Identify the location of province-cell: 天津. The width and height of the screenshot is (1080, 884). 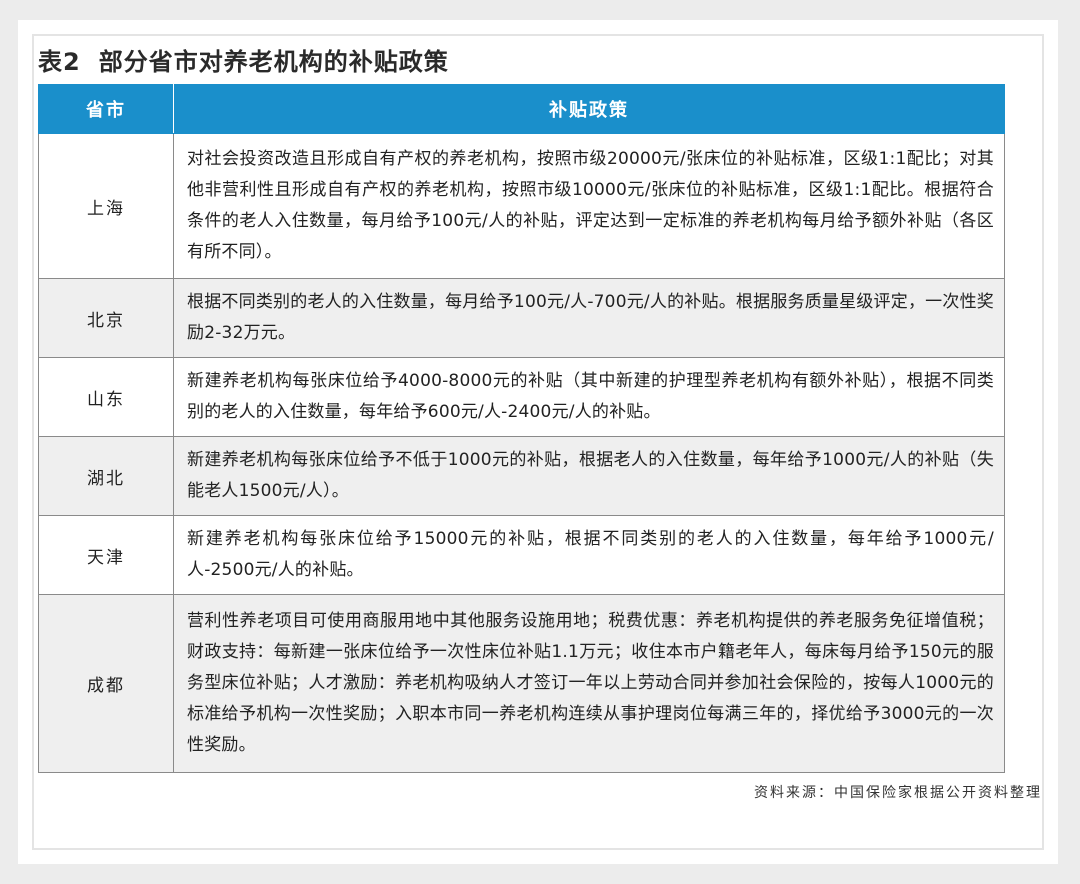
(106, 555).